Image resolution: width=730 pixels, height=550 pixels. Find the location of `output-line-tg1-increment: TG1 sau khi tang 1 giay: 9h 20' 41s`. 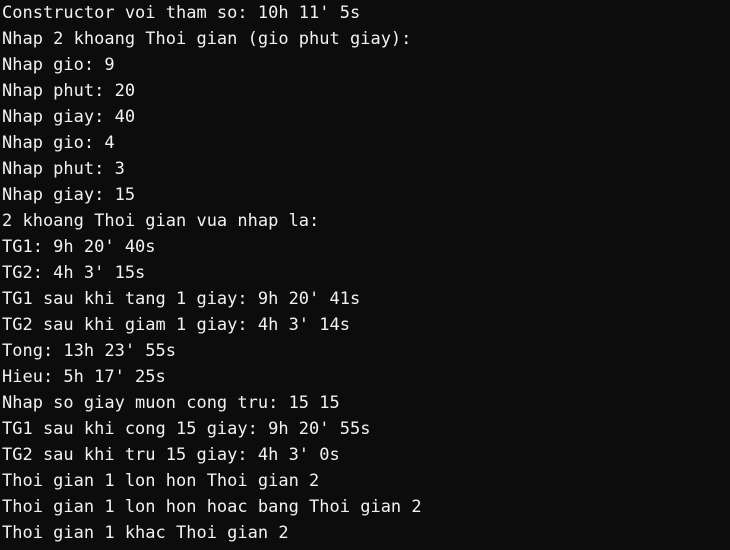

output-line-tg1-increment: TG1 sau khi tang 1 giay: 9h 20' 41s is located at coordinates (181, 299).